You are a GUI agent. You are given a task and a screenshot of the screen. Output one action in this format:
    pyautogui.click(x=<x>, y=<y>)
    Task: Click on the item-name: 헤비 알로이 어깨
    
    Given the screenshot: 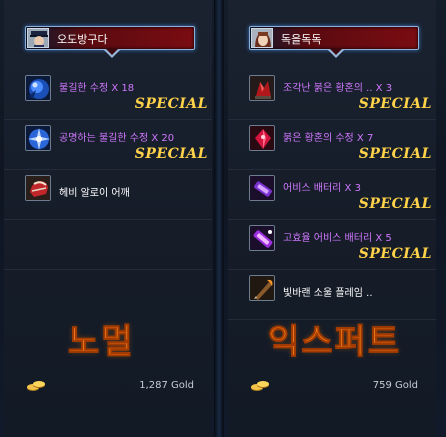 What is the action you would take?
    pyautogui.click(x=94, y=193)
    